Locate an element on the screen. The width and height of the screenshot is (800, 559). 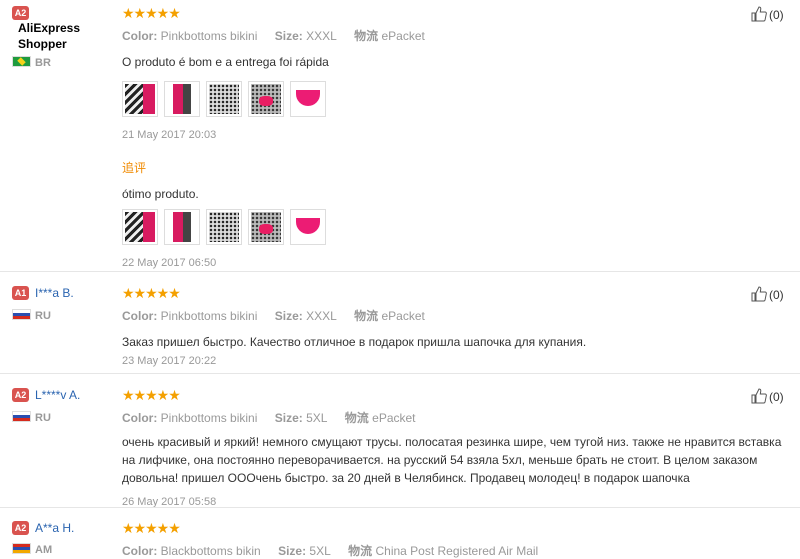
follow-up-text: ótimo produto. is located at coordinates (160, 194).